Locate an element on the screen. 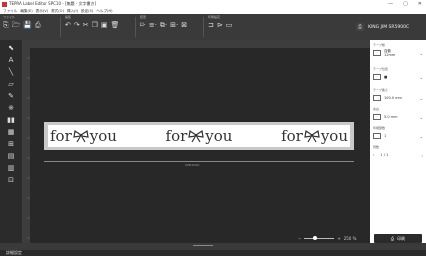 Image resolution: width=426 pixels, height=256 pixels. image-tool-icon: ✎ is located at coordinates (11, 96).